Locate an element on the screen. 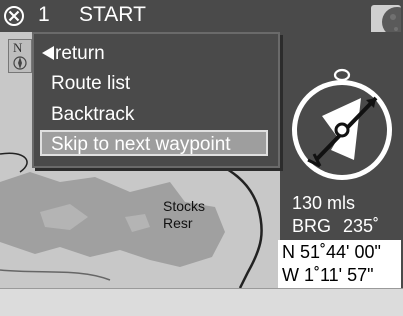  north-indicator: N is located at coordinates (20, 56).